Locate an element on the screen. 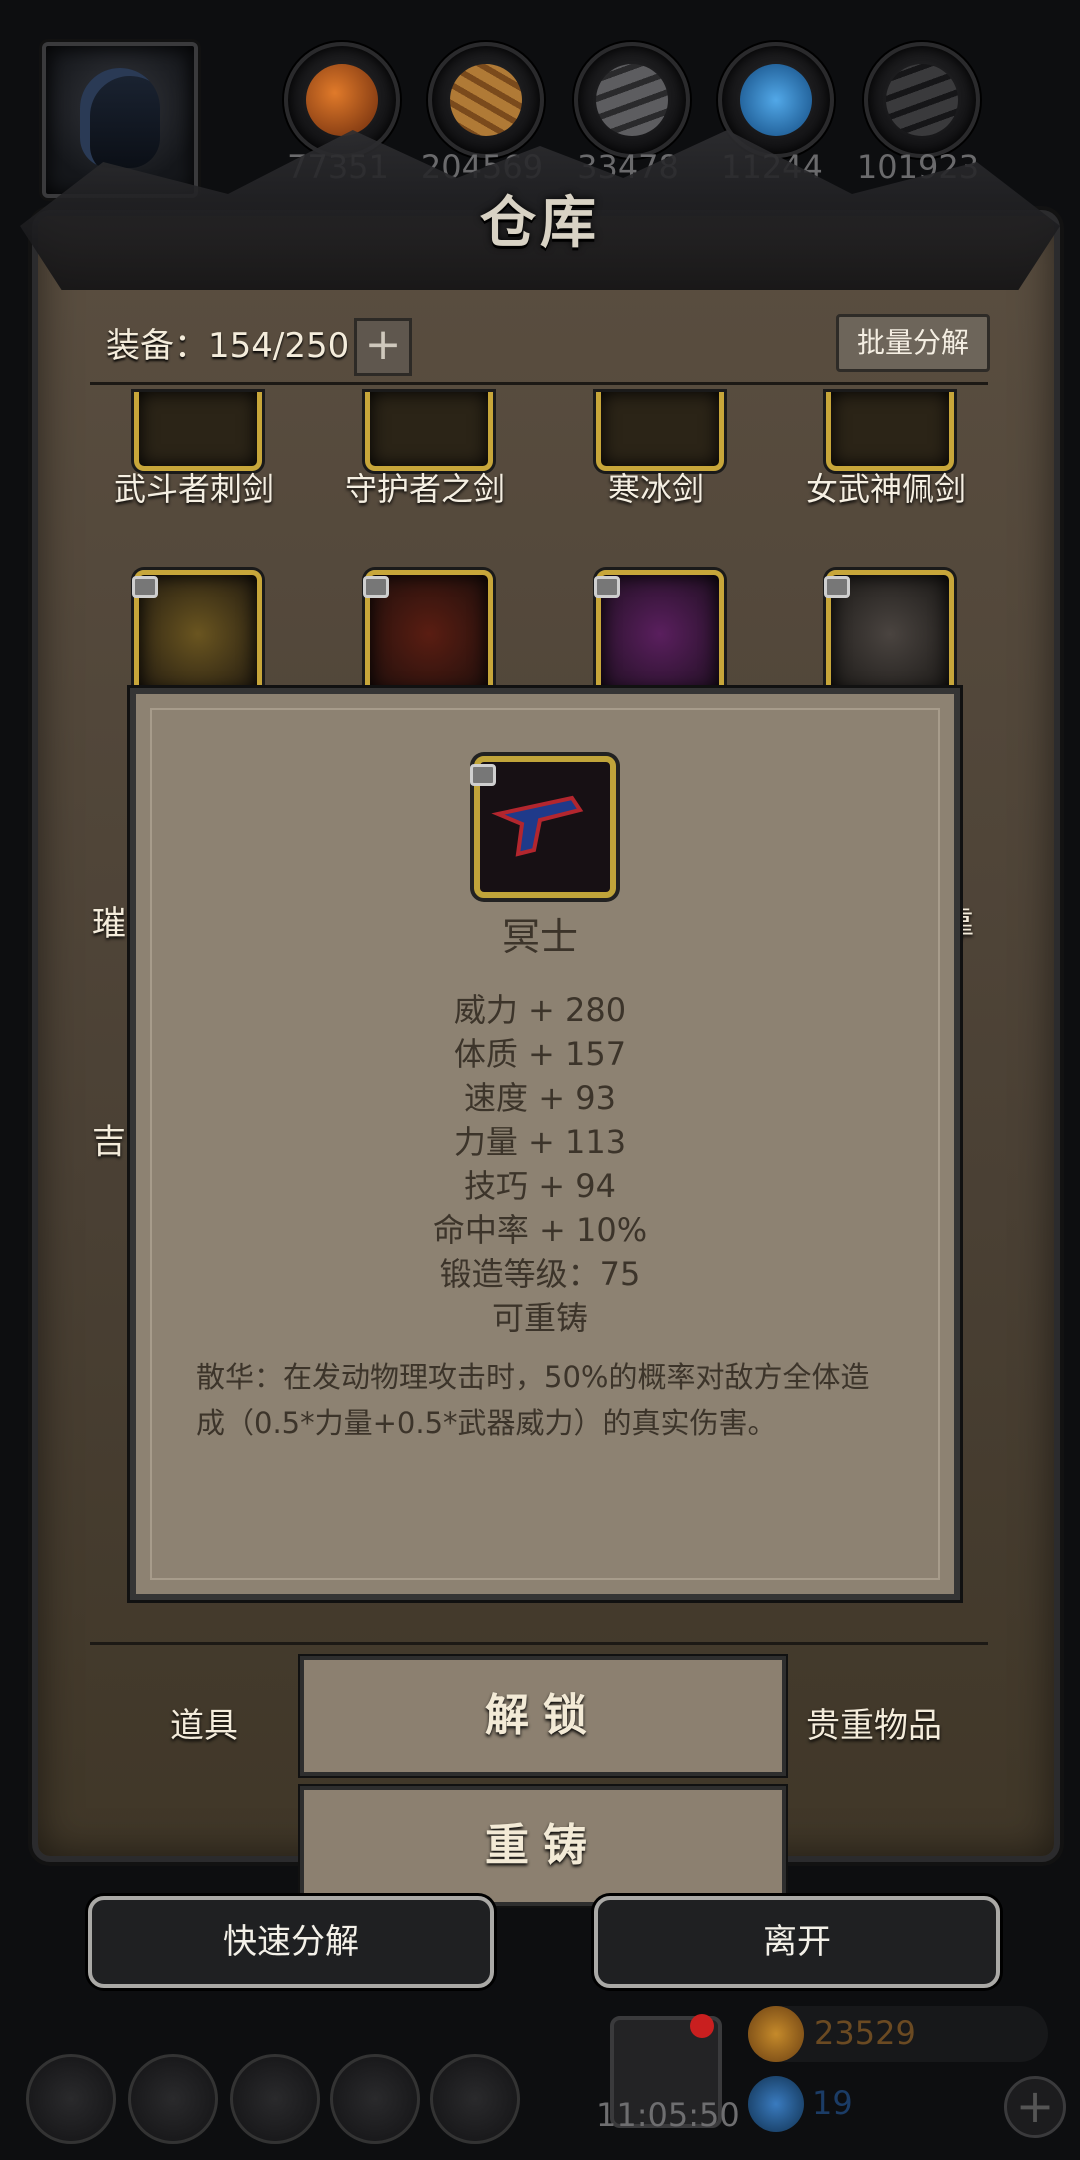  stat-speed: 速度 + 93 is located at coordinates (540, 1098).